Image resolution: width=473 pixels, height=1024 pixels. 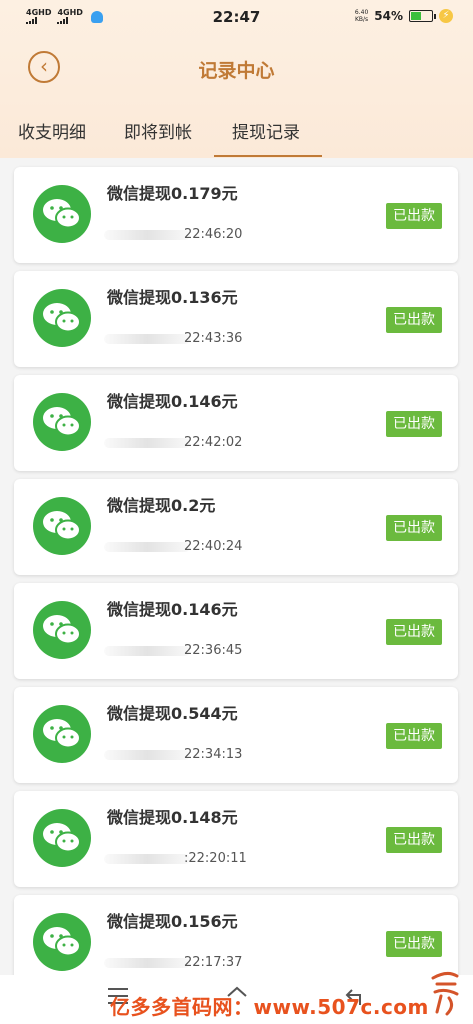 I want to click on record-title: 微信提现0.2元, so click(x=161, y=505).